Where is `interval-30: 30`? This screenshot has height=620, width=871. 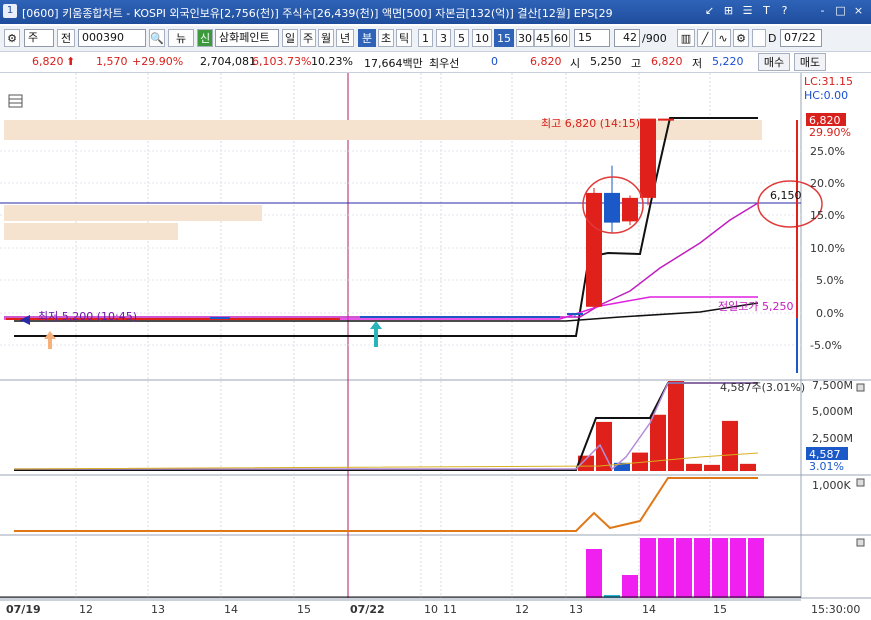 interval-30: 30 is located at coordinates (525, 38).